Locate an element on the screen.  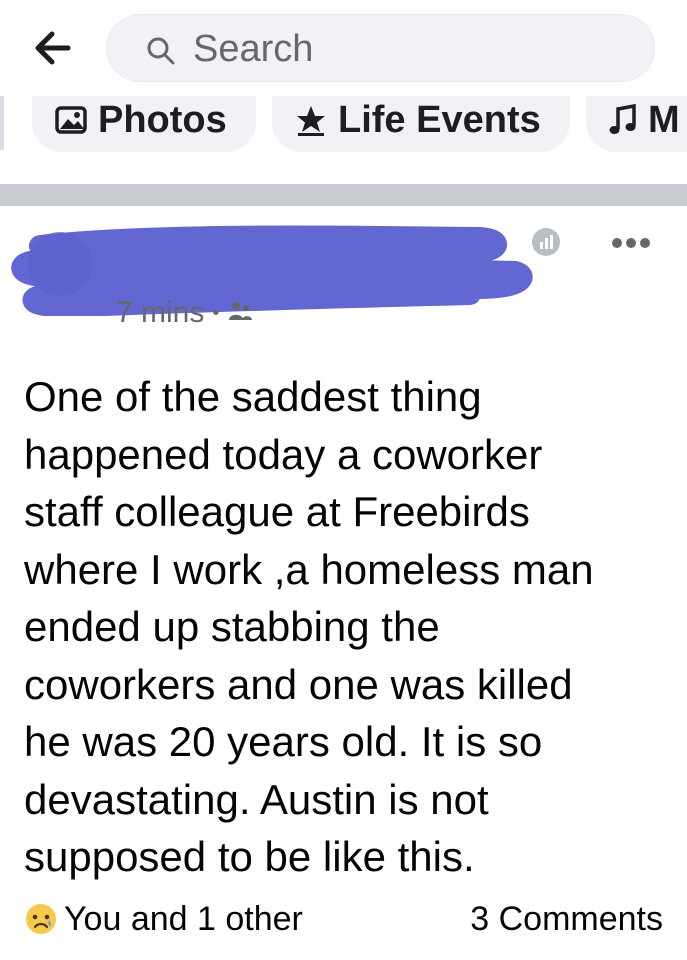
search-placeholder: Search is located at coordinates (253, 49).